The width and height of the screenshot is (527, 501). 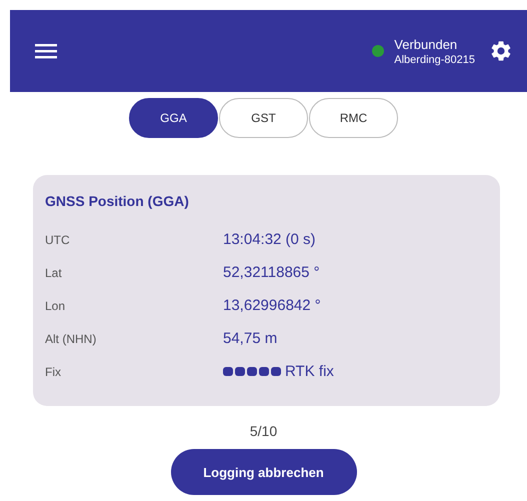 I want to click on menu-icon, so click(x=46, y=51).